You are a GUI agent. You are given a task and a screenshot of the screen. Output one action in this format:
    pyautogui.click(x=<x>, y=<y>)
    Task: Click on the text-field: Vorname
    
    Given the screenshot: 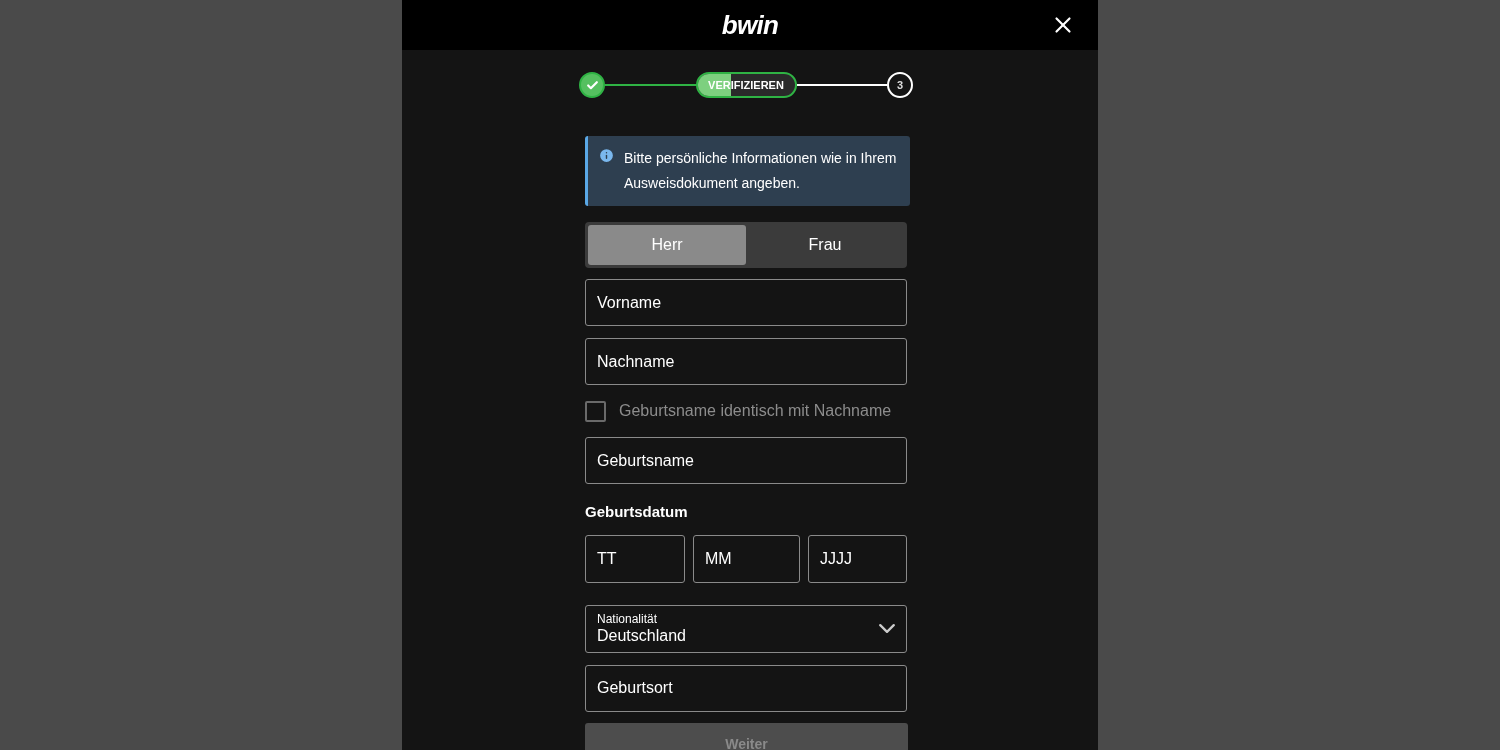 What is the action you would take?
    pyautogui.click(x=746, y=302)
    